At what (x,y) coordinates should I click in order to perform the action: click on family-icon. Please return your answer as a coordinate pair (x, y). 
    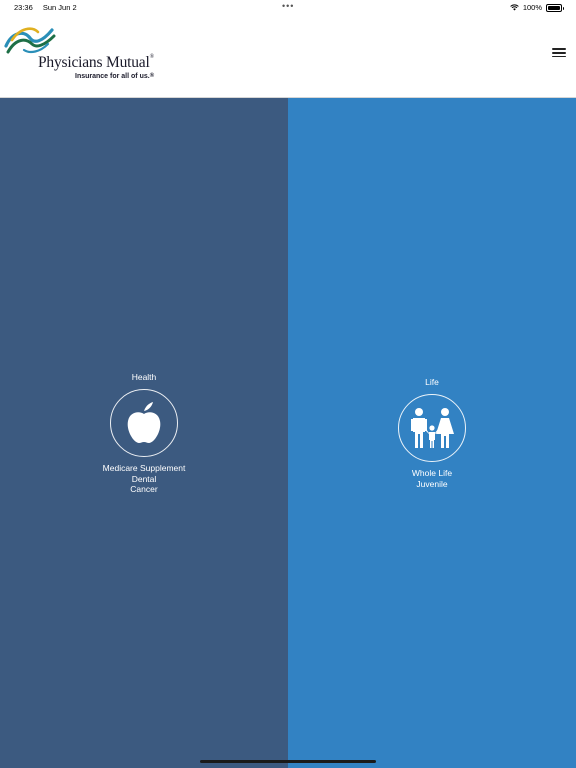
    Looking at the image, I should click on (432, 428).